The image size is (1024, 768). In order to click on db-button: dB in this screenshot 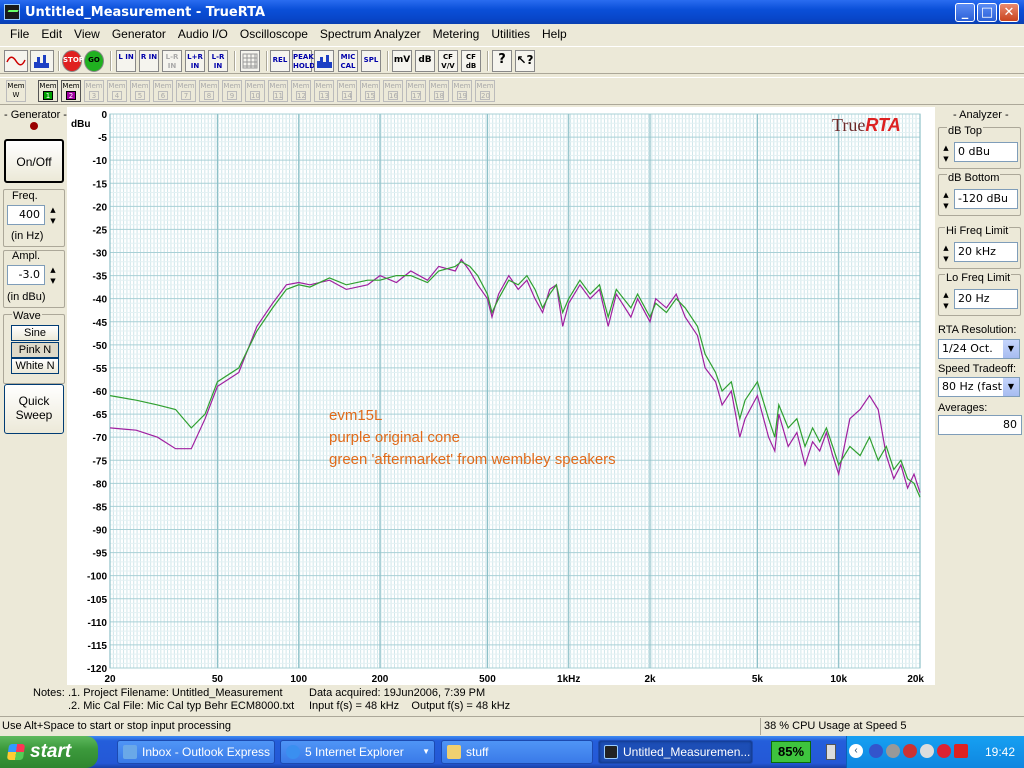, I will do `click(425, 61)`.